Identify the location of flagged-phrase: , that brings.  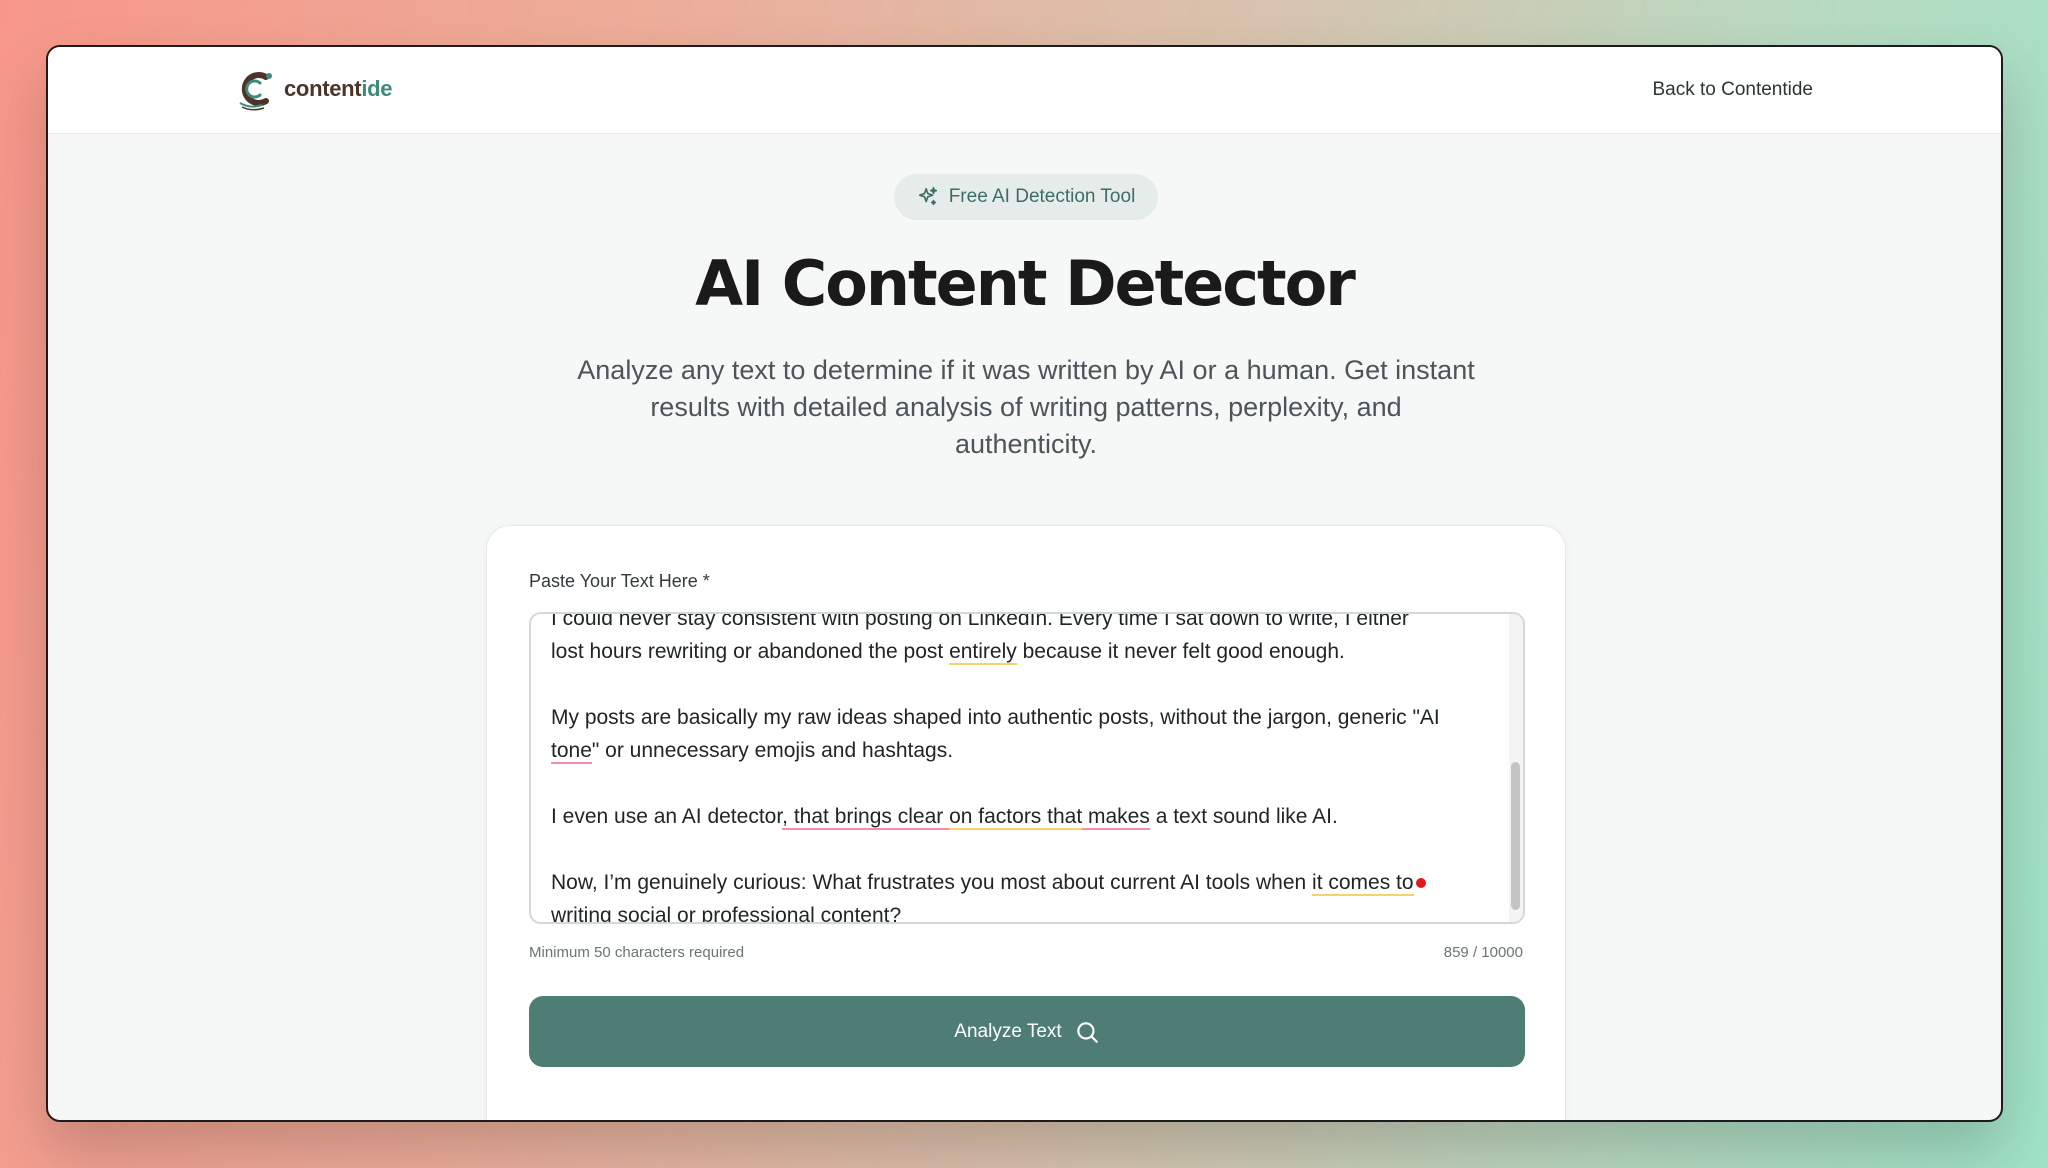
(837, 817).